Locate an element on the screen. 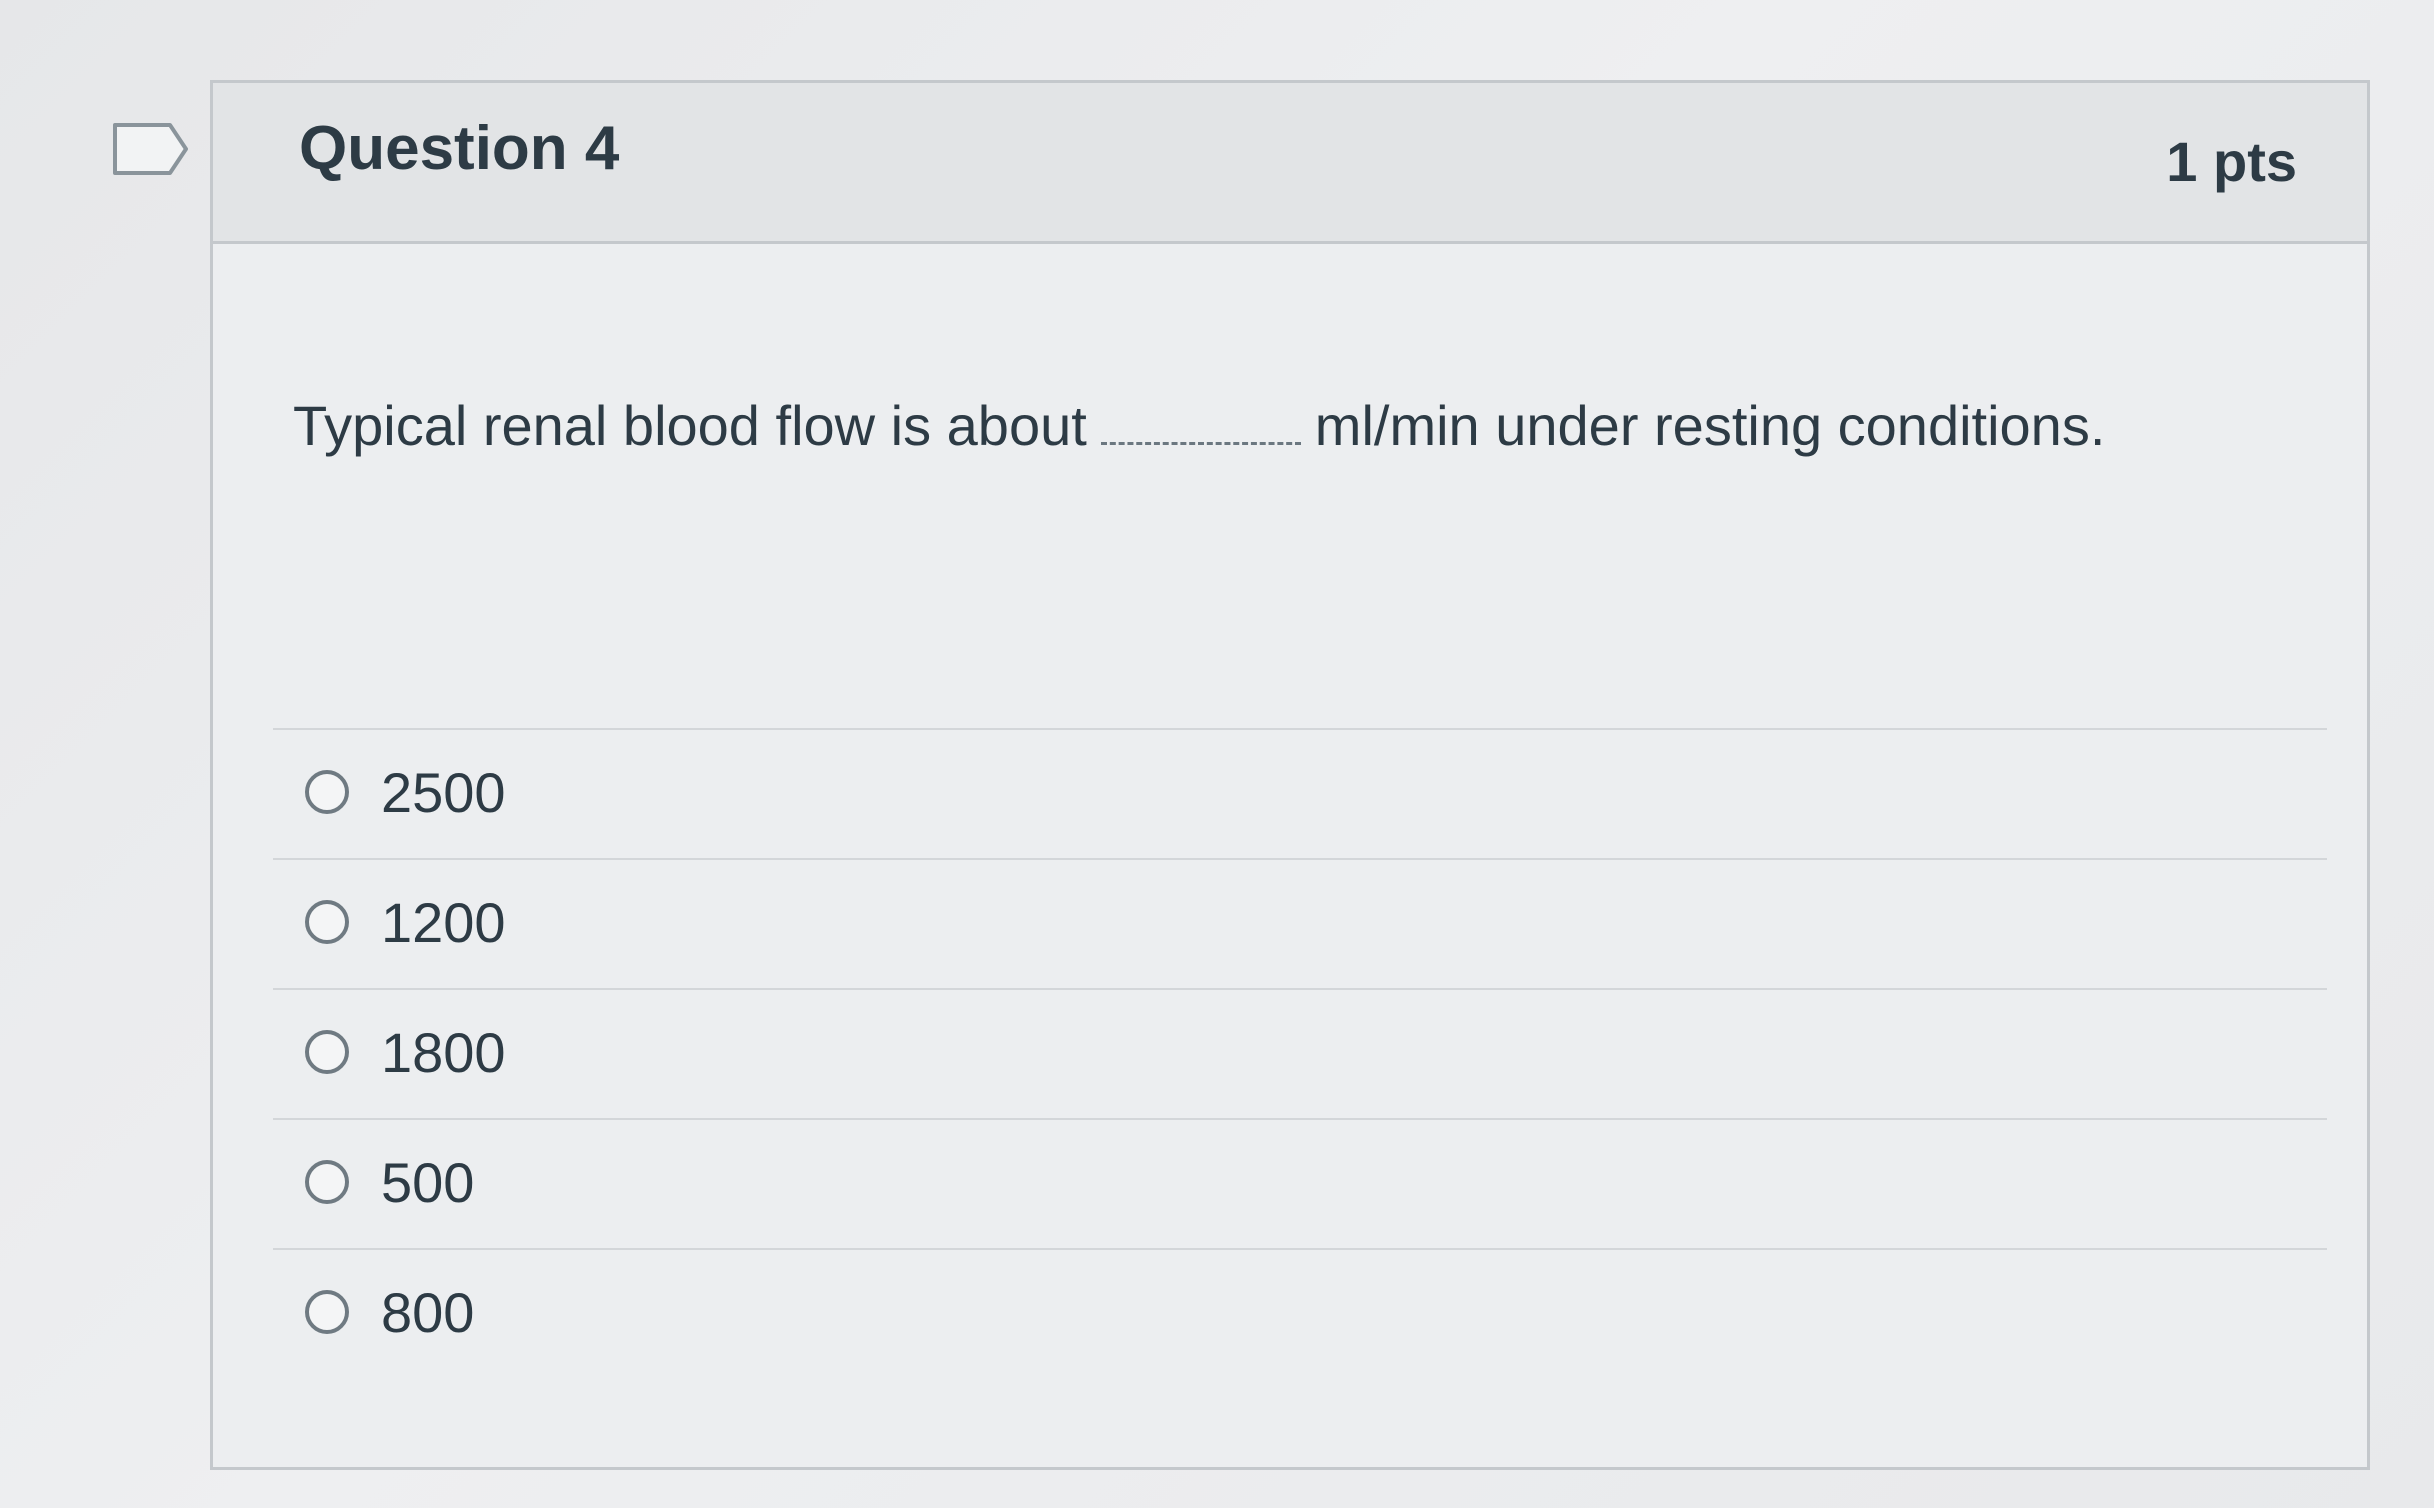 The width and height of the screenshot is (2434, 1508). answer-label: 2500 is located at coordinates (443, 792).